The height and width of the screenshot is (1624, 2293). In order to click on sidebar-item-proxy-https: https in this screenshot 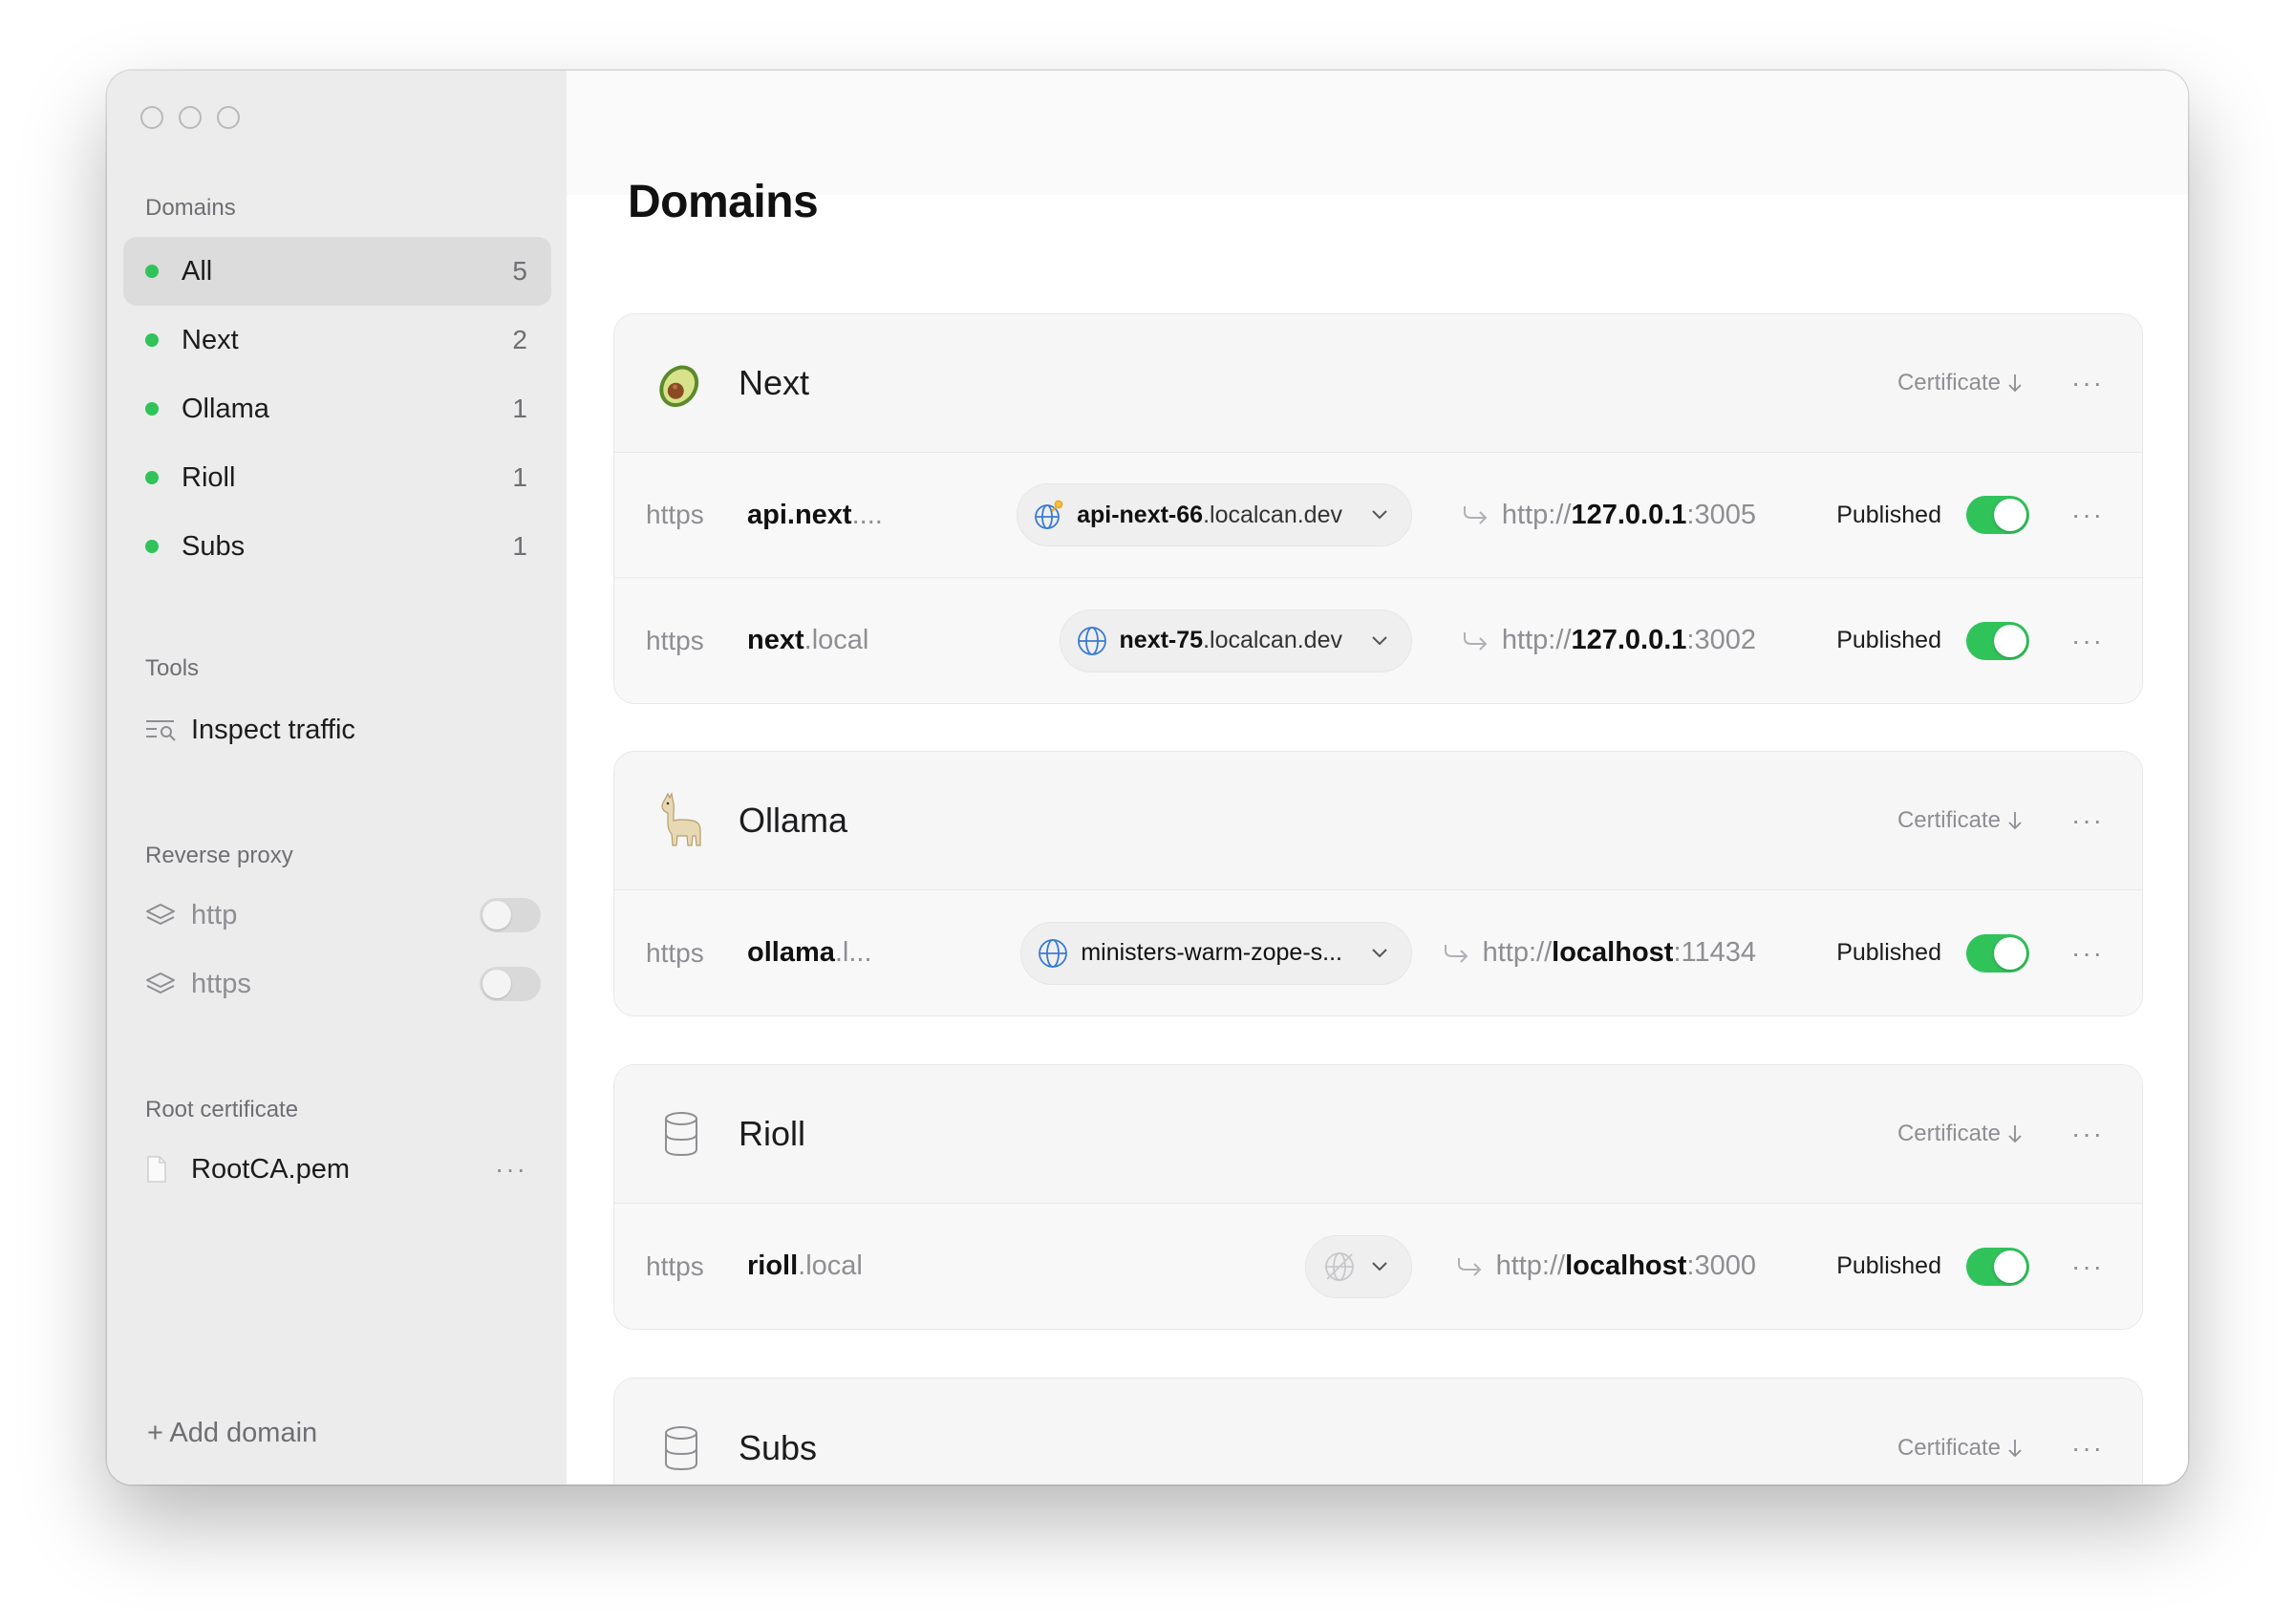, I will do `click(337, 984)`.